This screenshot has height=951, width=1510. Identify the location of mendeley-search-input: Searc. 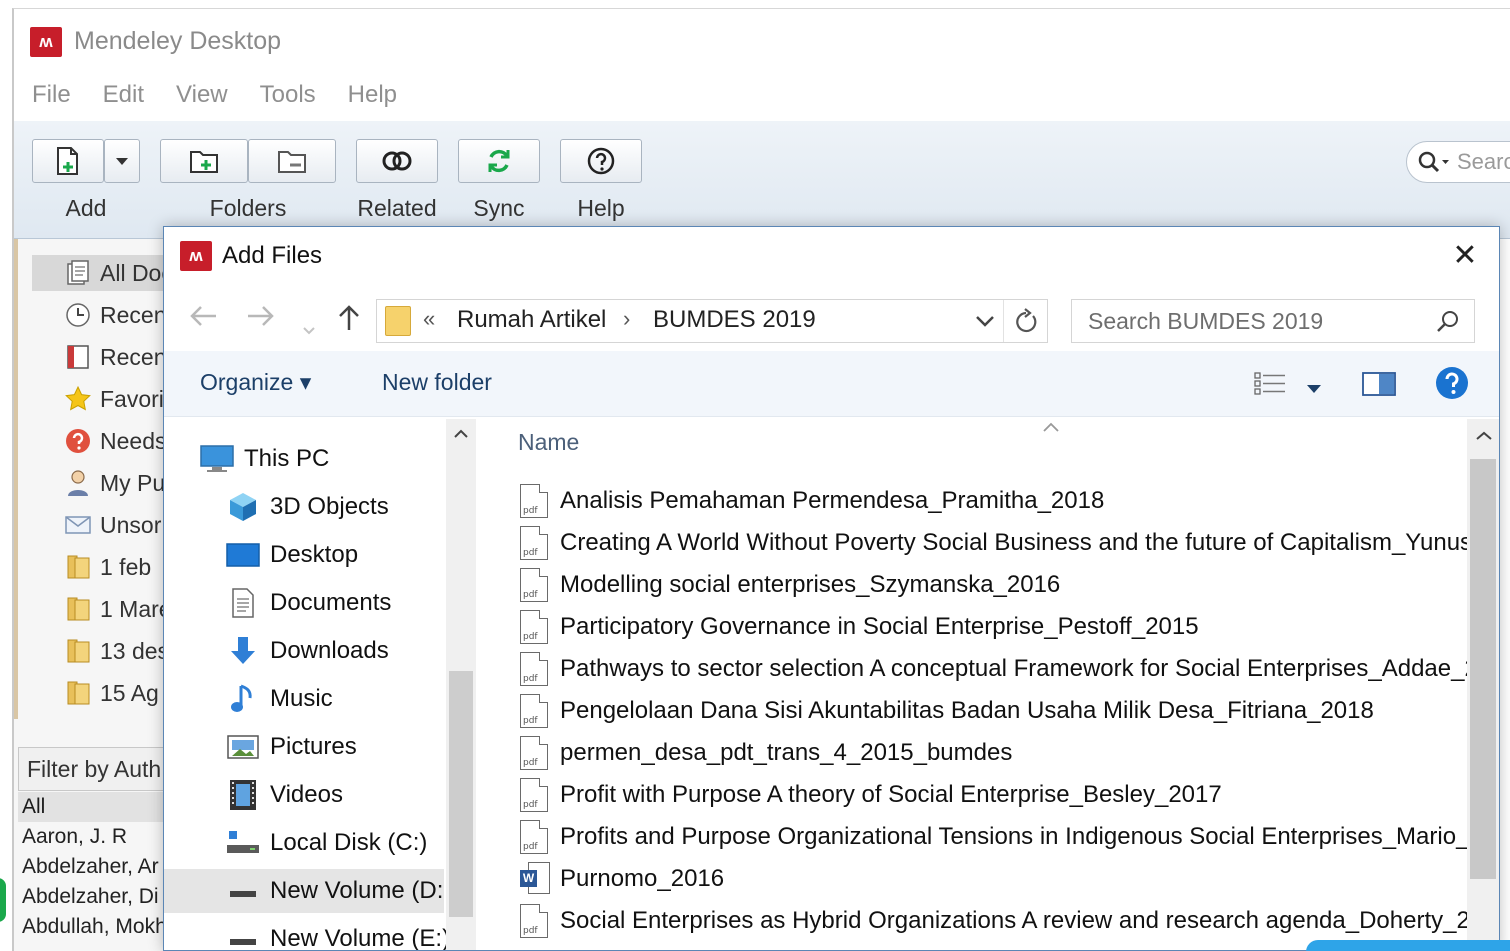
(1458, 162).